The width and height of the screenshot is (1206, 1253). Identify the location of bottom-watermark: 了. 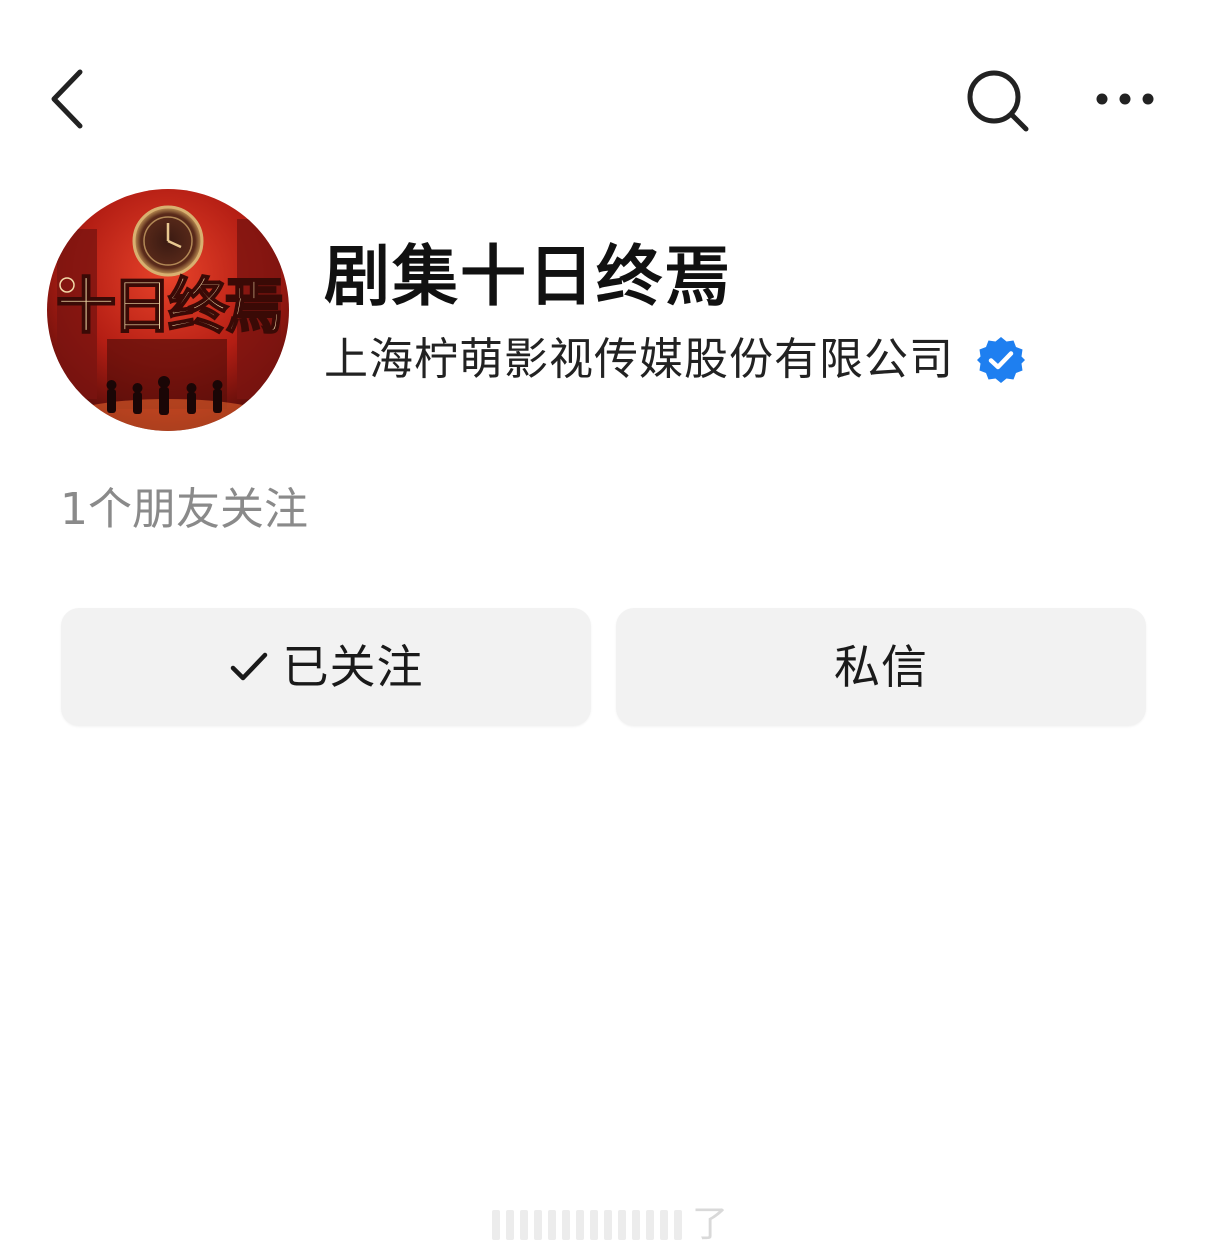
(610, 1225).